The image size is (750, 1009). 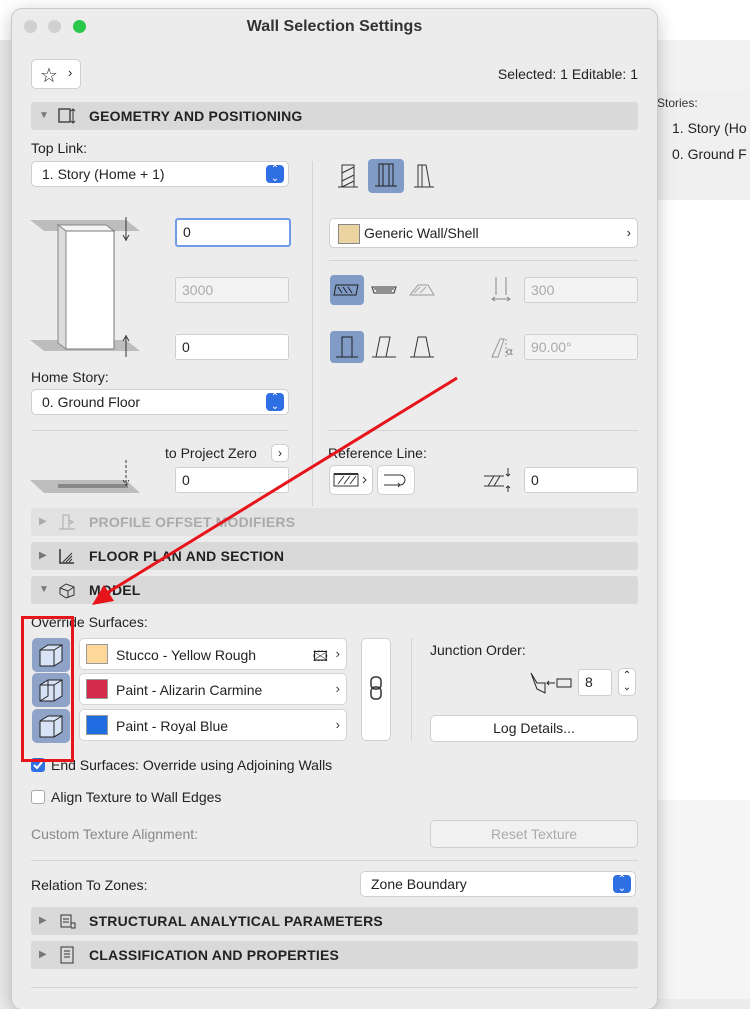 I want to click on align-texture-checkbox, so click(x=38, y=797).